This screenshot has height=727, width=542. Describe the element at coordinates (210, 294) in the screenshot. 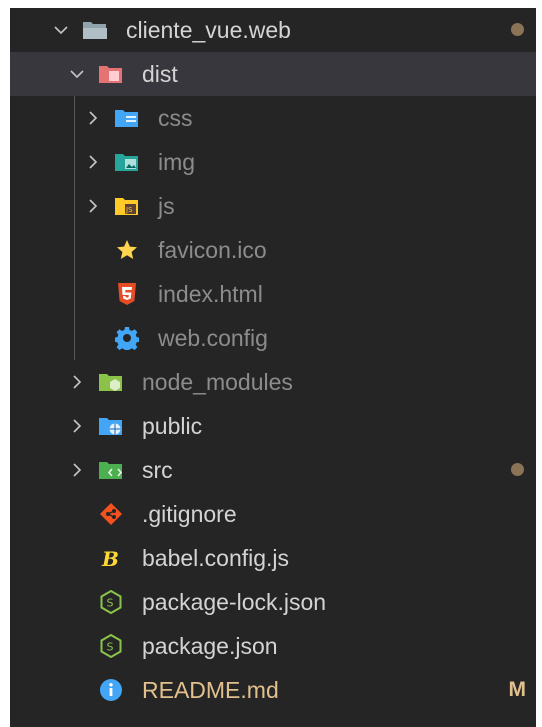

I see `index-html-label: index.html` at that location.